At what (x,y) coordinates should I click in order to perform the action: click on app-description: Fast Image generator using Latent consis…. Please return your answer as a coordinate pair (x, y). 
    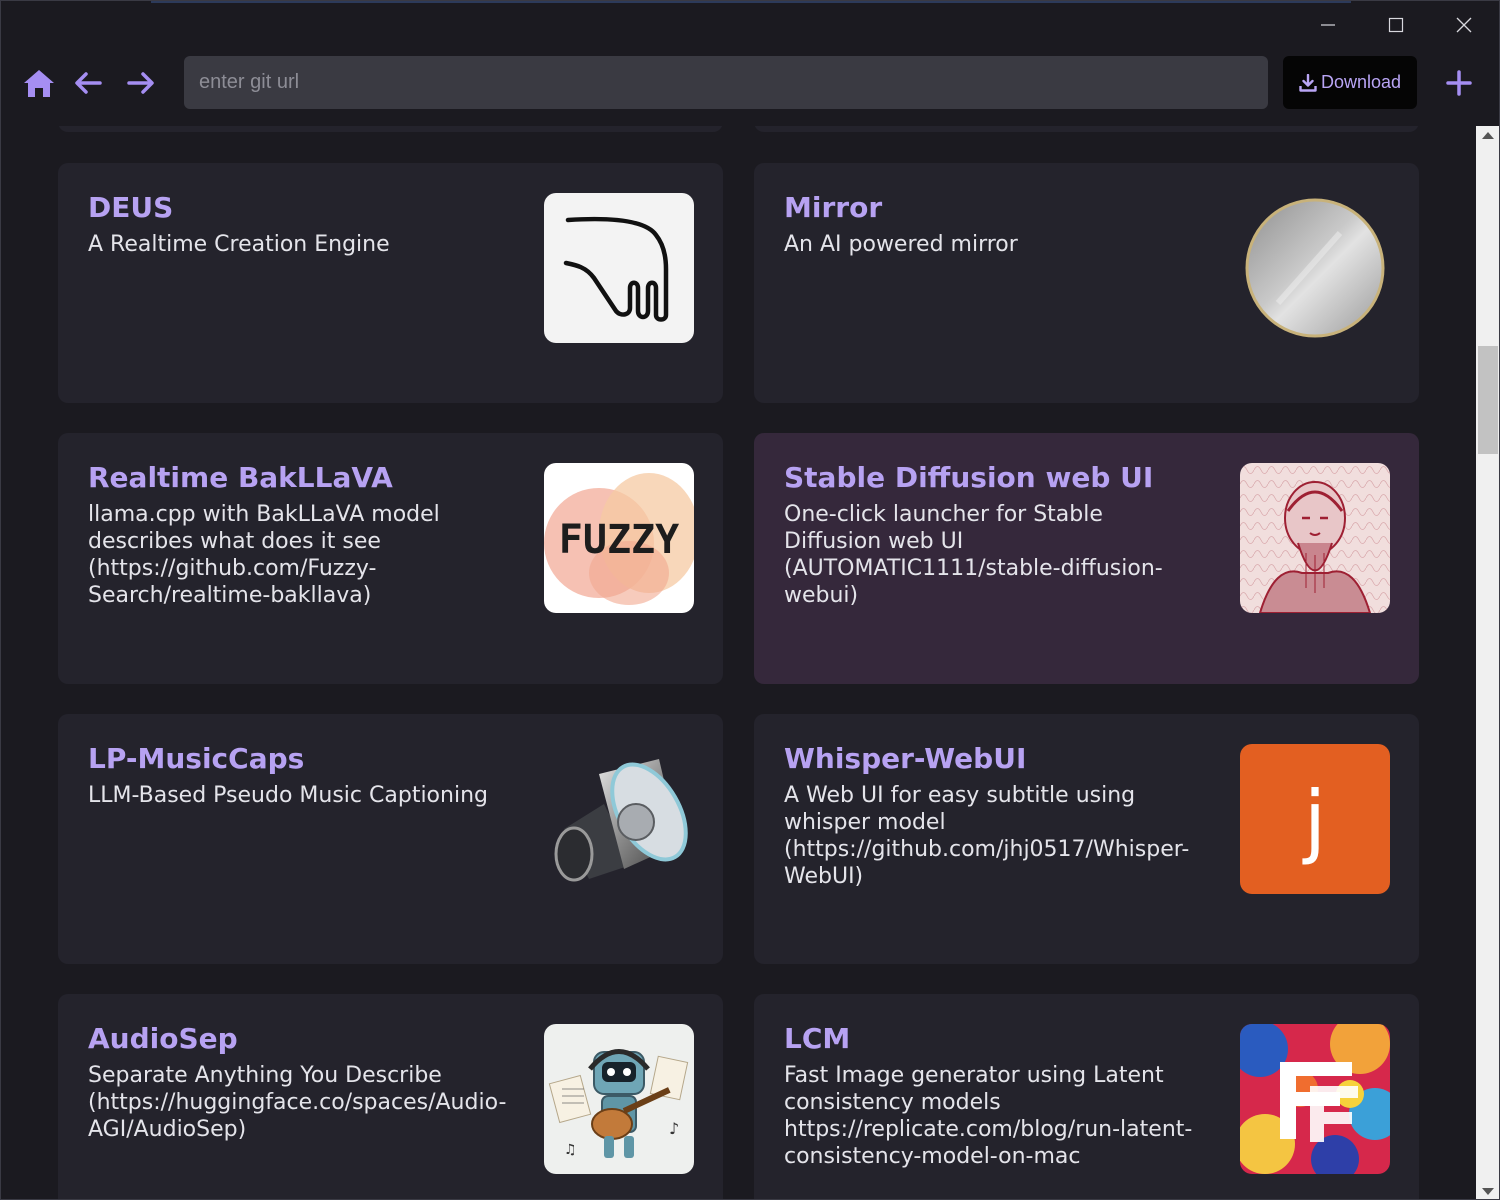
    Looking at the image, I should click on (988, 1116).